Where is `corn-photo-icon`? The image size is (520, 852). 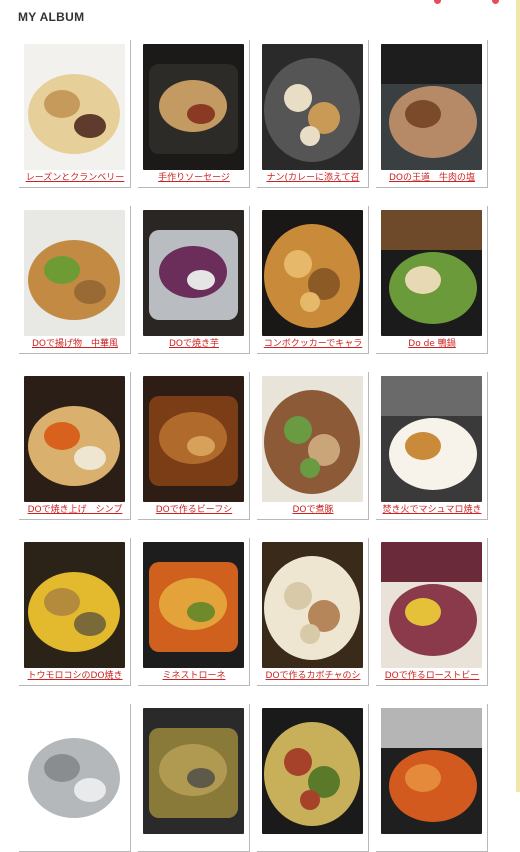
corn-photo-icon is located at coordinates (74, 605).